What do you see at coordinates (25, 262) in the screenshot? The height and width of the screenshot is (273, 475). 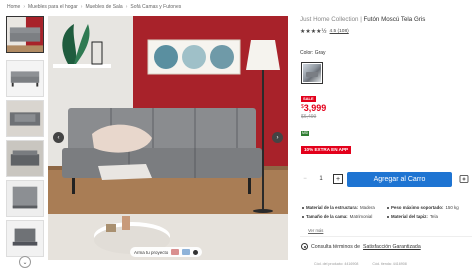 I see `more-thumbnails-chevron-icon: ⌄` at bounding box center [25, 262].